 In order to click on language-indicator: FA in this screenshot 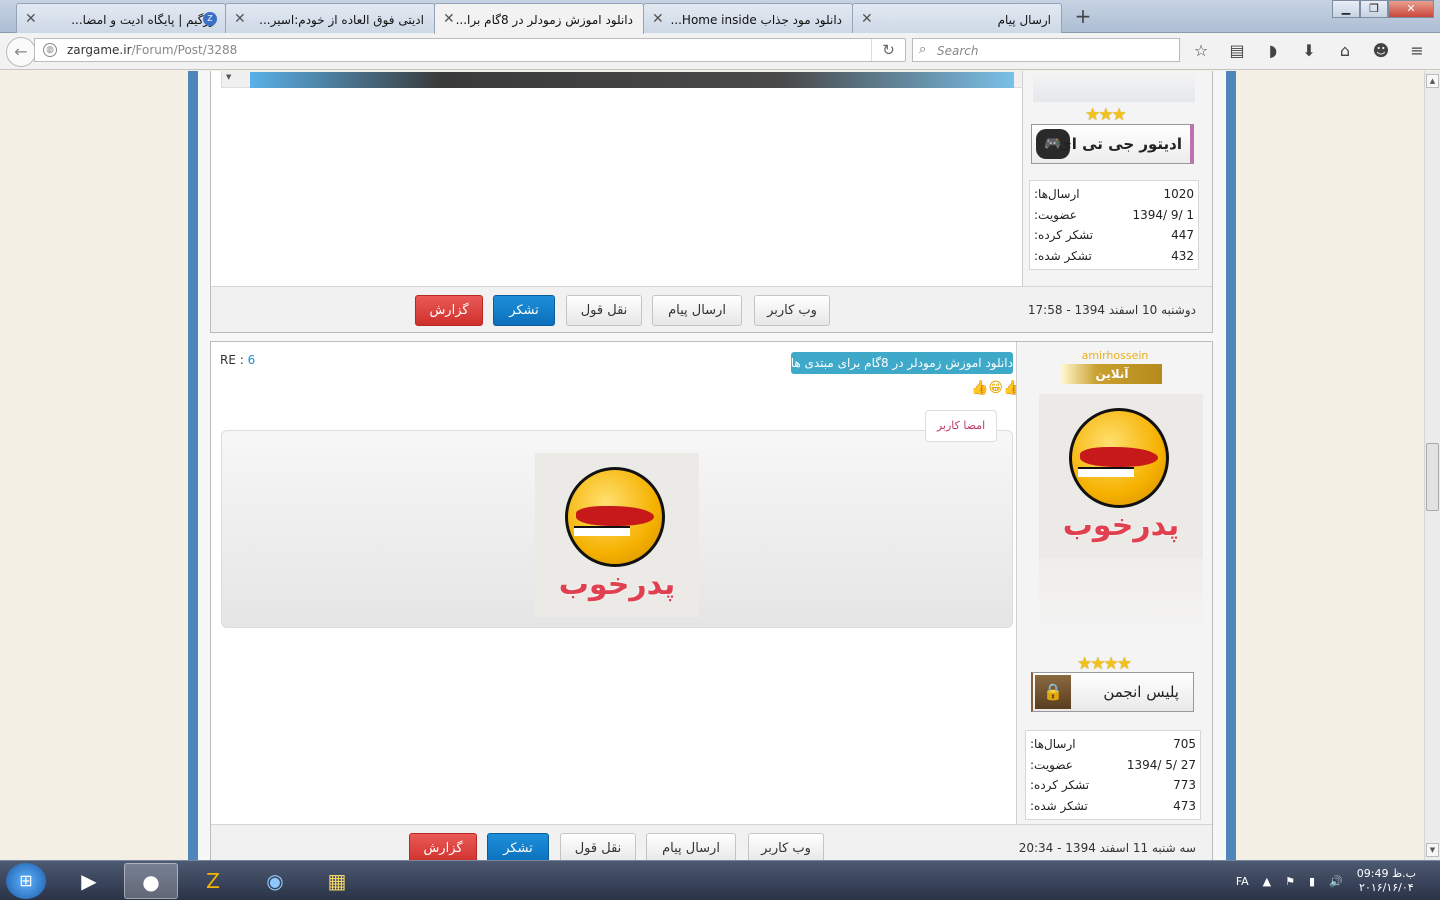, I will do `click(1242, 881)`.